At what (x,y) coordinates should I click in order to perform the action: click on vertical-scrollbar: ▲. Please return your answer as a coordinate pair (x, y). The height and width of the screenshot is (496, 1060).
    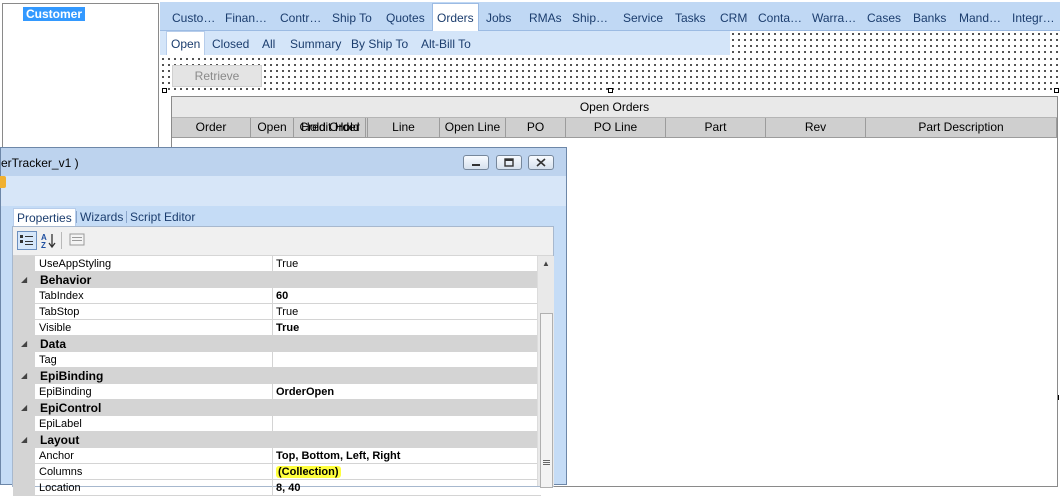
    Looking at the image, I should click on (545, 372).